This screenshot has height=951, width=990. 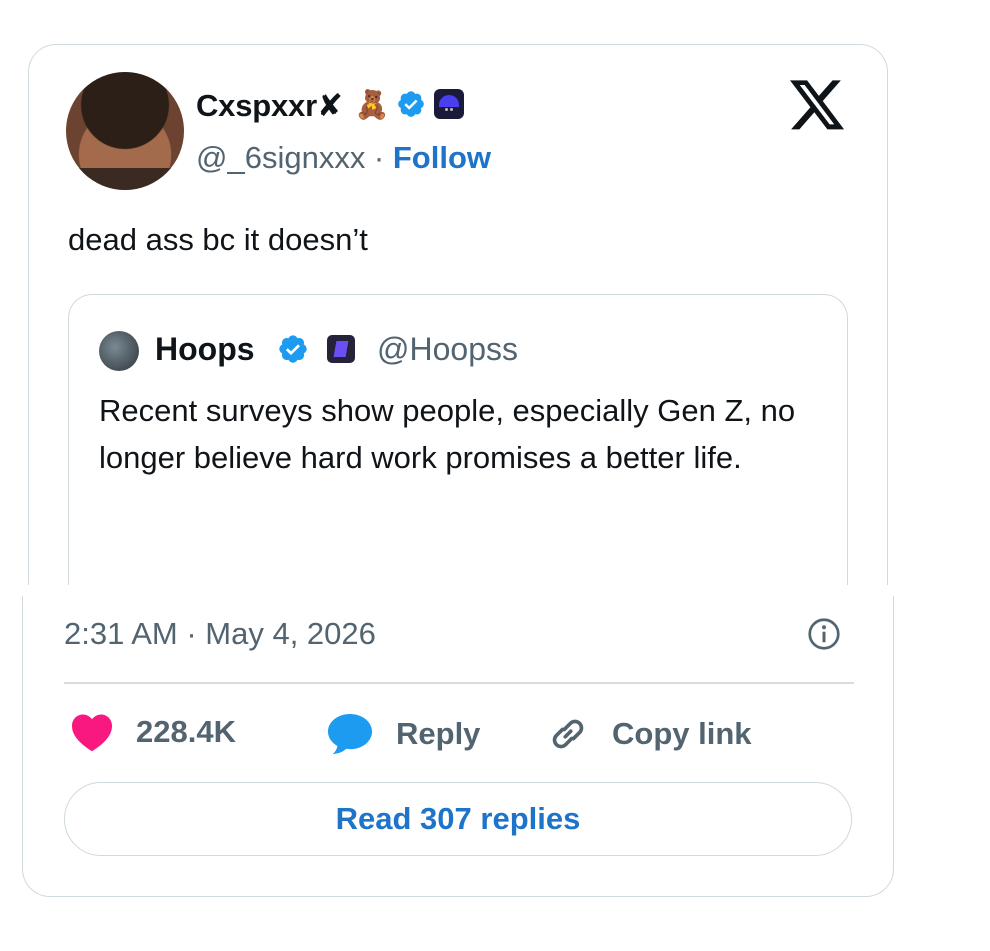 What do you see at coordinates (186, 731) in the screenshot?
I see `like-count: 228.4K` at bounding box center [186, 731].